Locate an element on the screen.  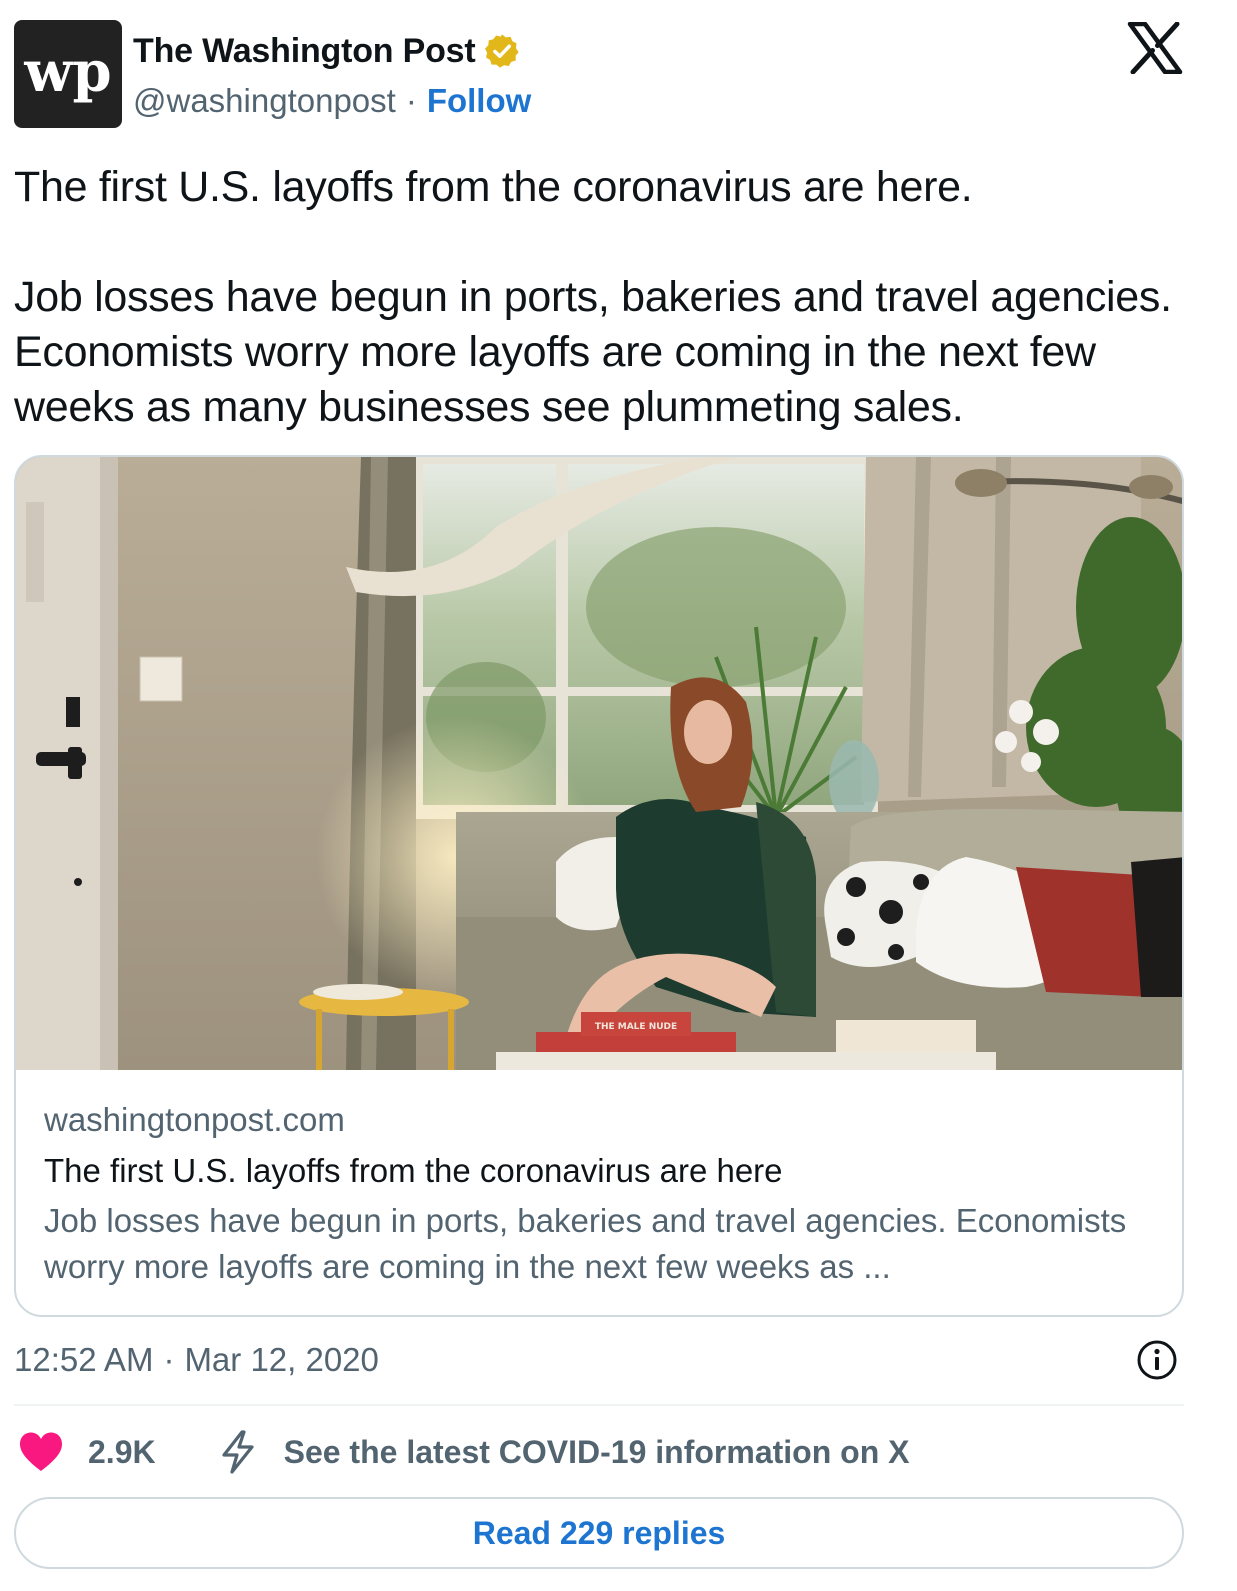
tweet-date: Mar 12, 2020 is located at coordinates (281, 1359).